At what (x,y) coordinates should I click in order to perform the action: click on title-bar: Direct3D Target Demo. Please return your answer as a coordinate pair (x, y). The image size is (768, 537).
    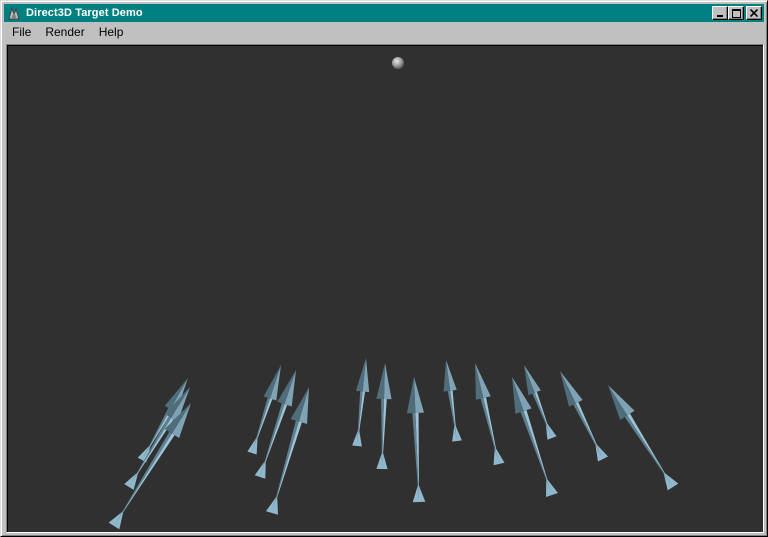
    Looking at the image, I should click on (384, 13).